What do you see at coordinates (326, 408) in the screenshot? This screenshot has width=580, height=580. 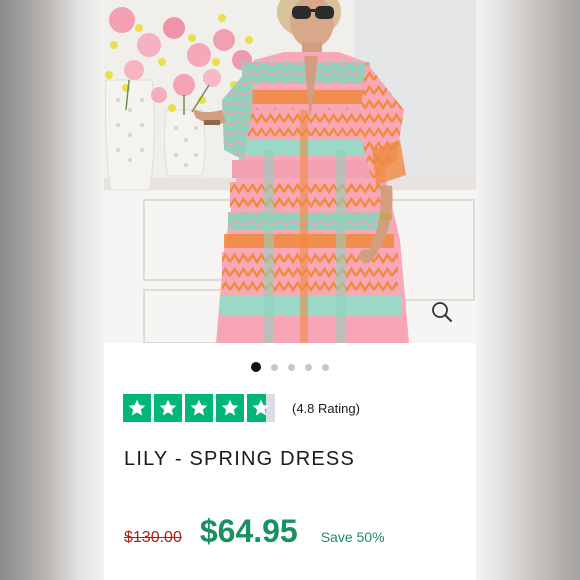 I see `rating-text: (4.8 Rating)` at bounding box center [326, 408].